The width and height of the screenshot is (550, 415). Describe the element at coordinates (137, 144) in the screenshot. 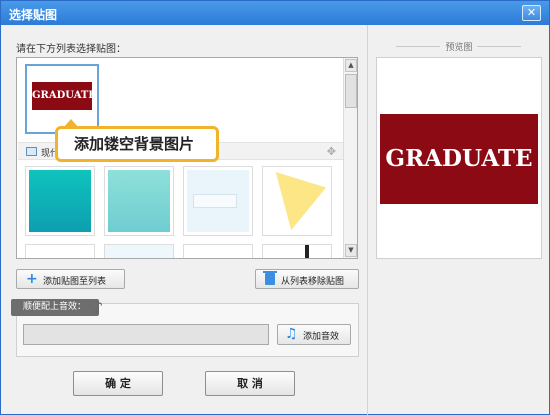

I see `hint-tooltip: 添加镂空背景图片` at that location.